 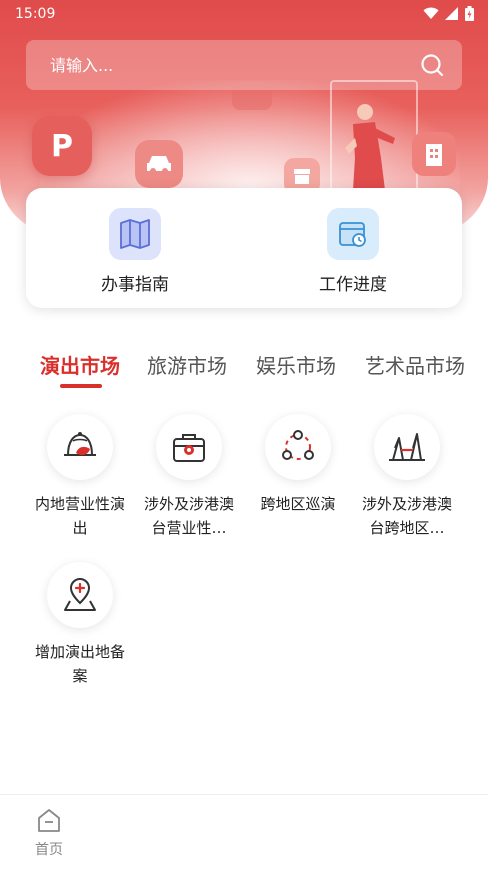 What do you see at coordinates (431, 13) in the screenshot?
I see `wifi-icon` at bounding box center [431, 13].